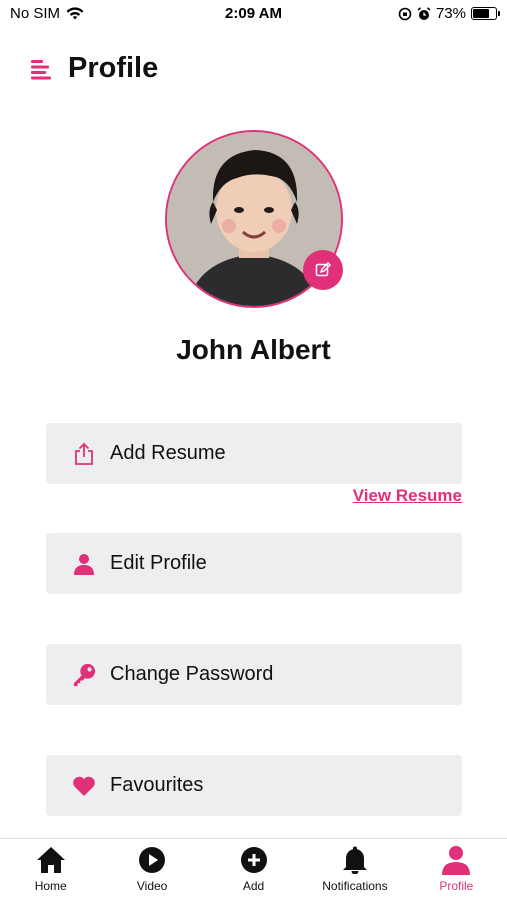 Image resolution: width=507 pixels, height=900 pixels. What do you see at coordinates (253, 15) in the screenshot?
I see `status-bar: No SIM 2:09 AM 73%` at bounding box center [253, 15].